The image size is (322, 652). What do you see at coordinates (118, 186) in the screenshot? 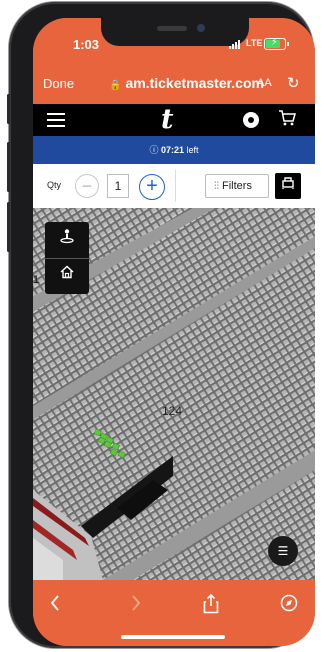
I see `qty-input: 1` at bounding box center [118, 186].